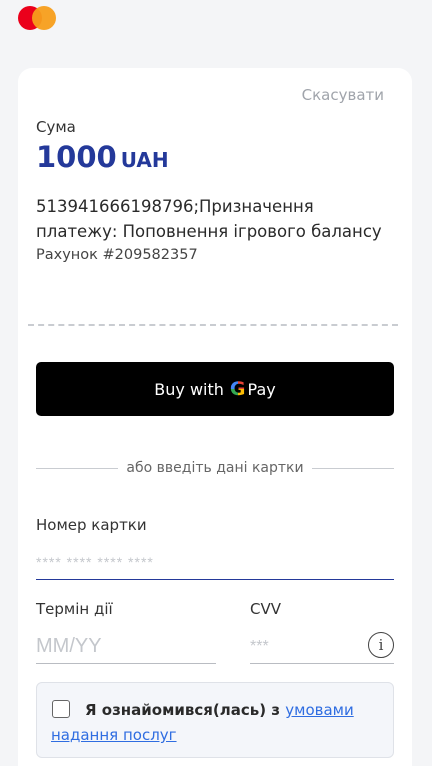 The image size is (432, 766). What do you see at coordinates (261, 389) in the screenshot?
I see `gpay-suffix: Pay` at bounding box center [261, 389].